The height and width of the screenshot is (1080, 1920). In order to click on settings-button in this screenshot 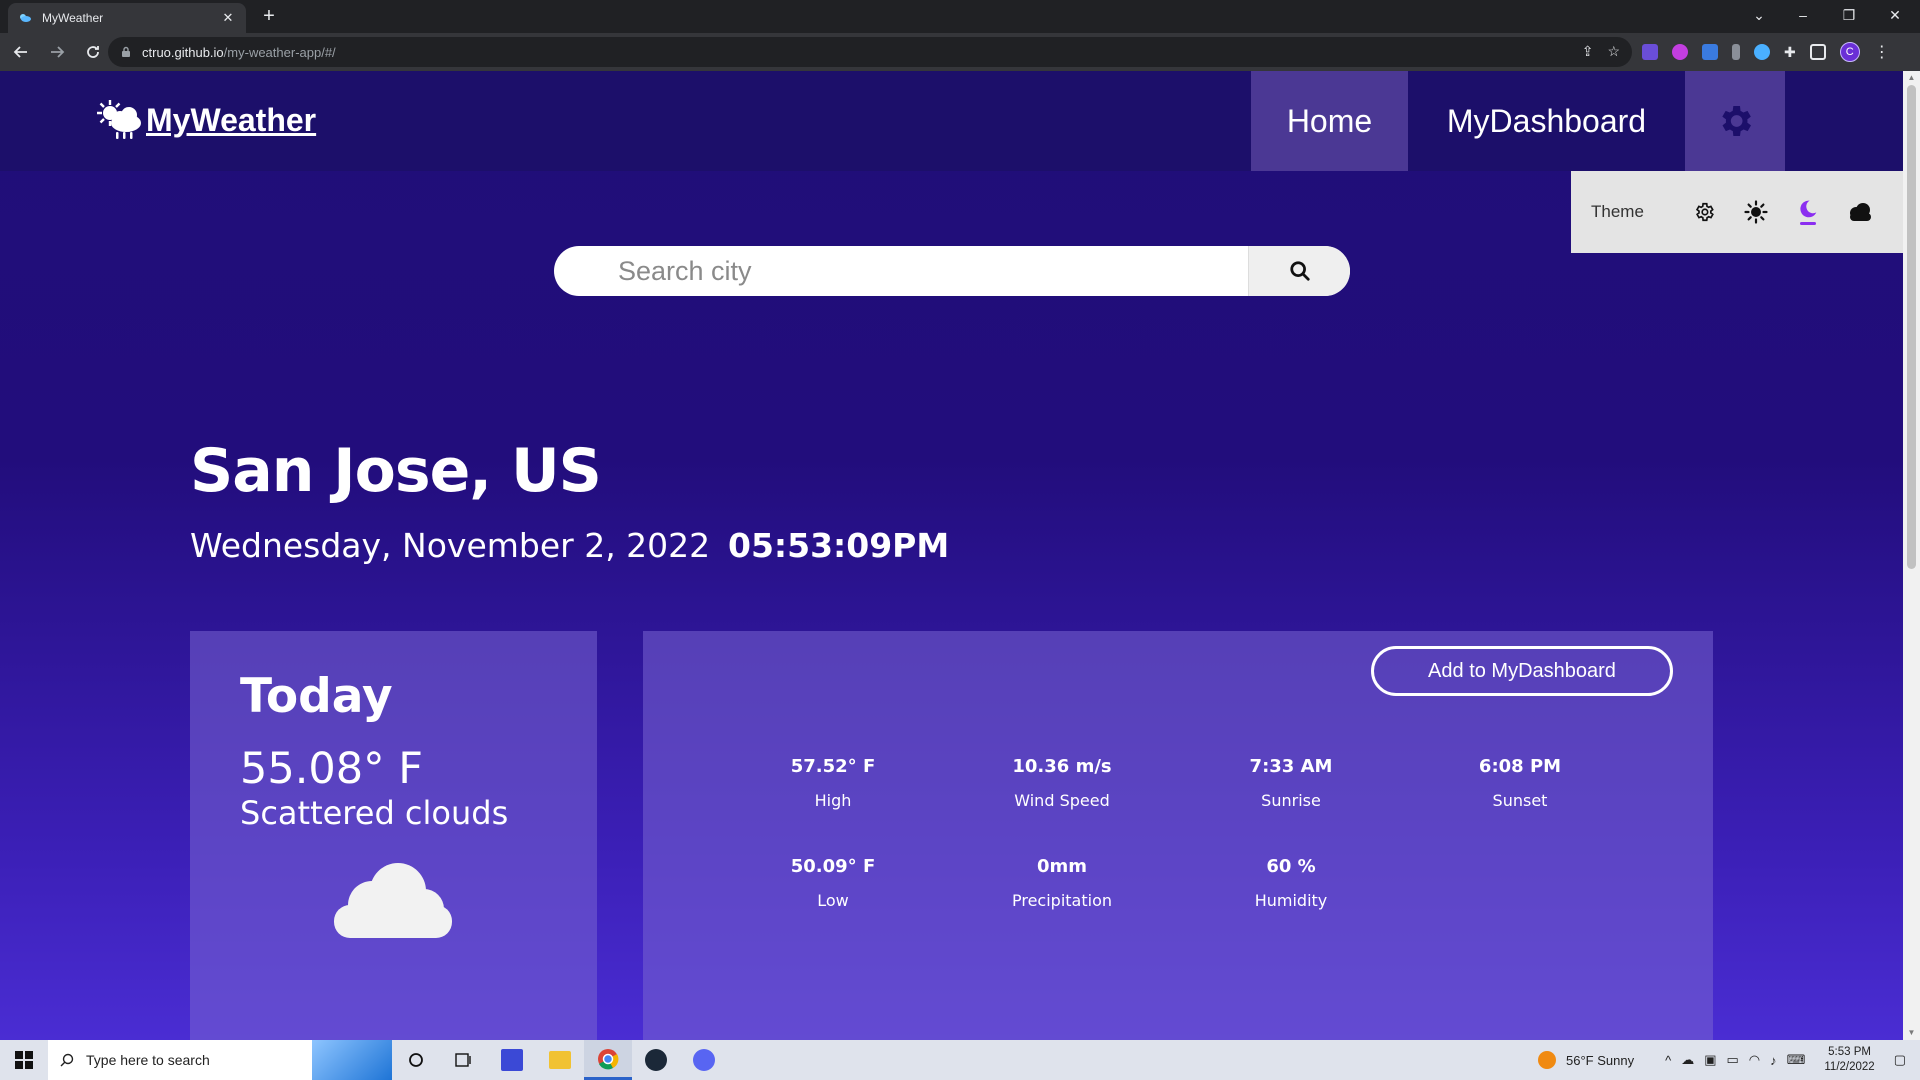, I will do `click(1735, 121)`.